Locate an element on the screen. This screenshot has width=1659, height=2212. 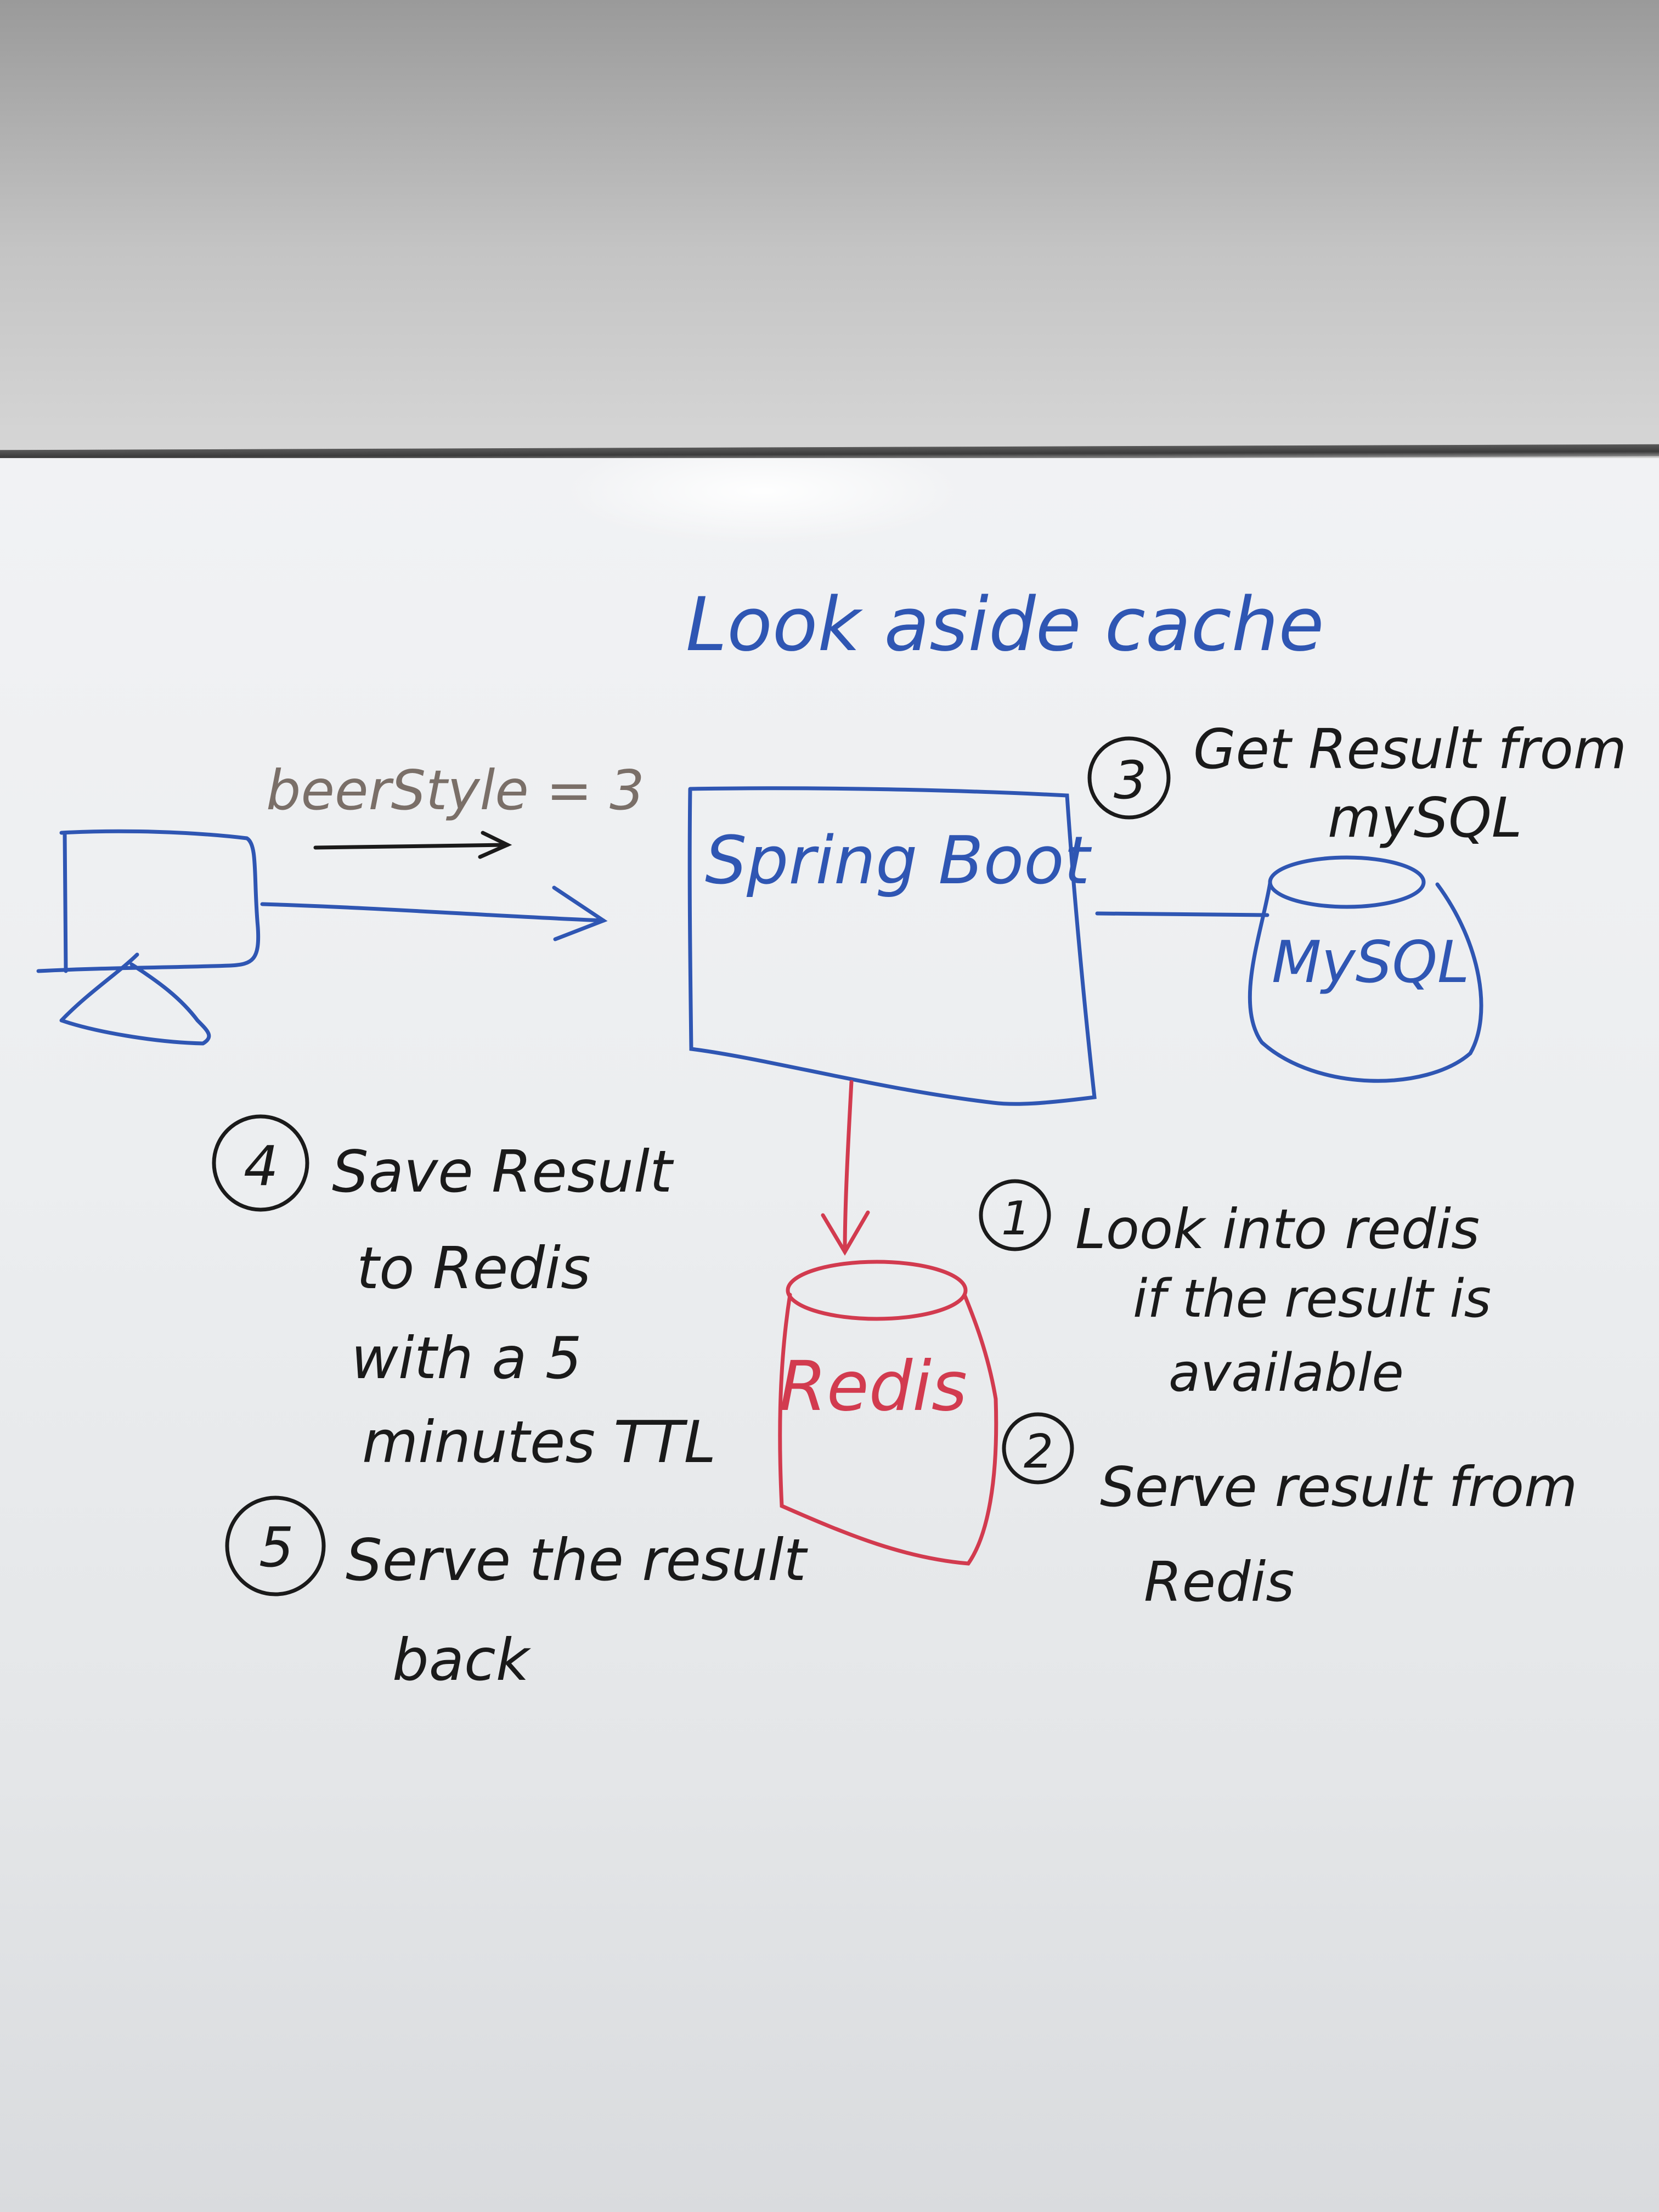
app-to-mysql-line is located at coordinates (1182, 914).